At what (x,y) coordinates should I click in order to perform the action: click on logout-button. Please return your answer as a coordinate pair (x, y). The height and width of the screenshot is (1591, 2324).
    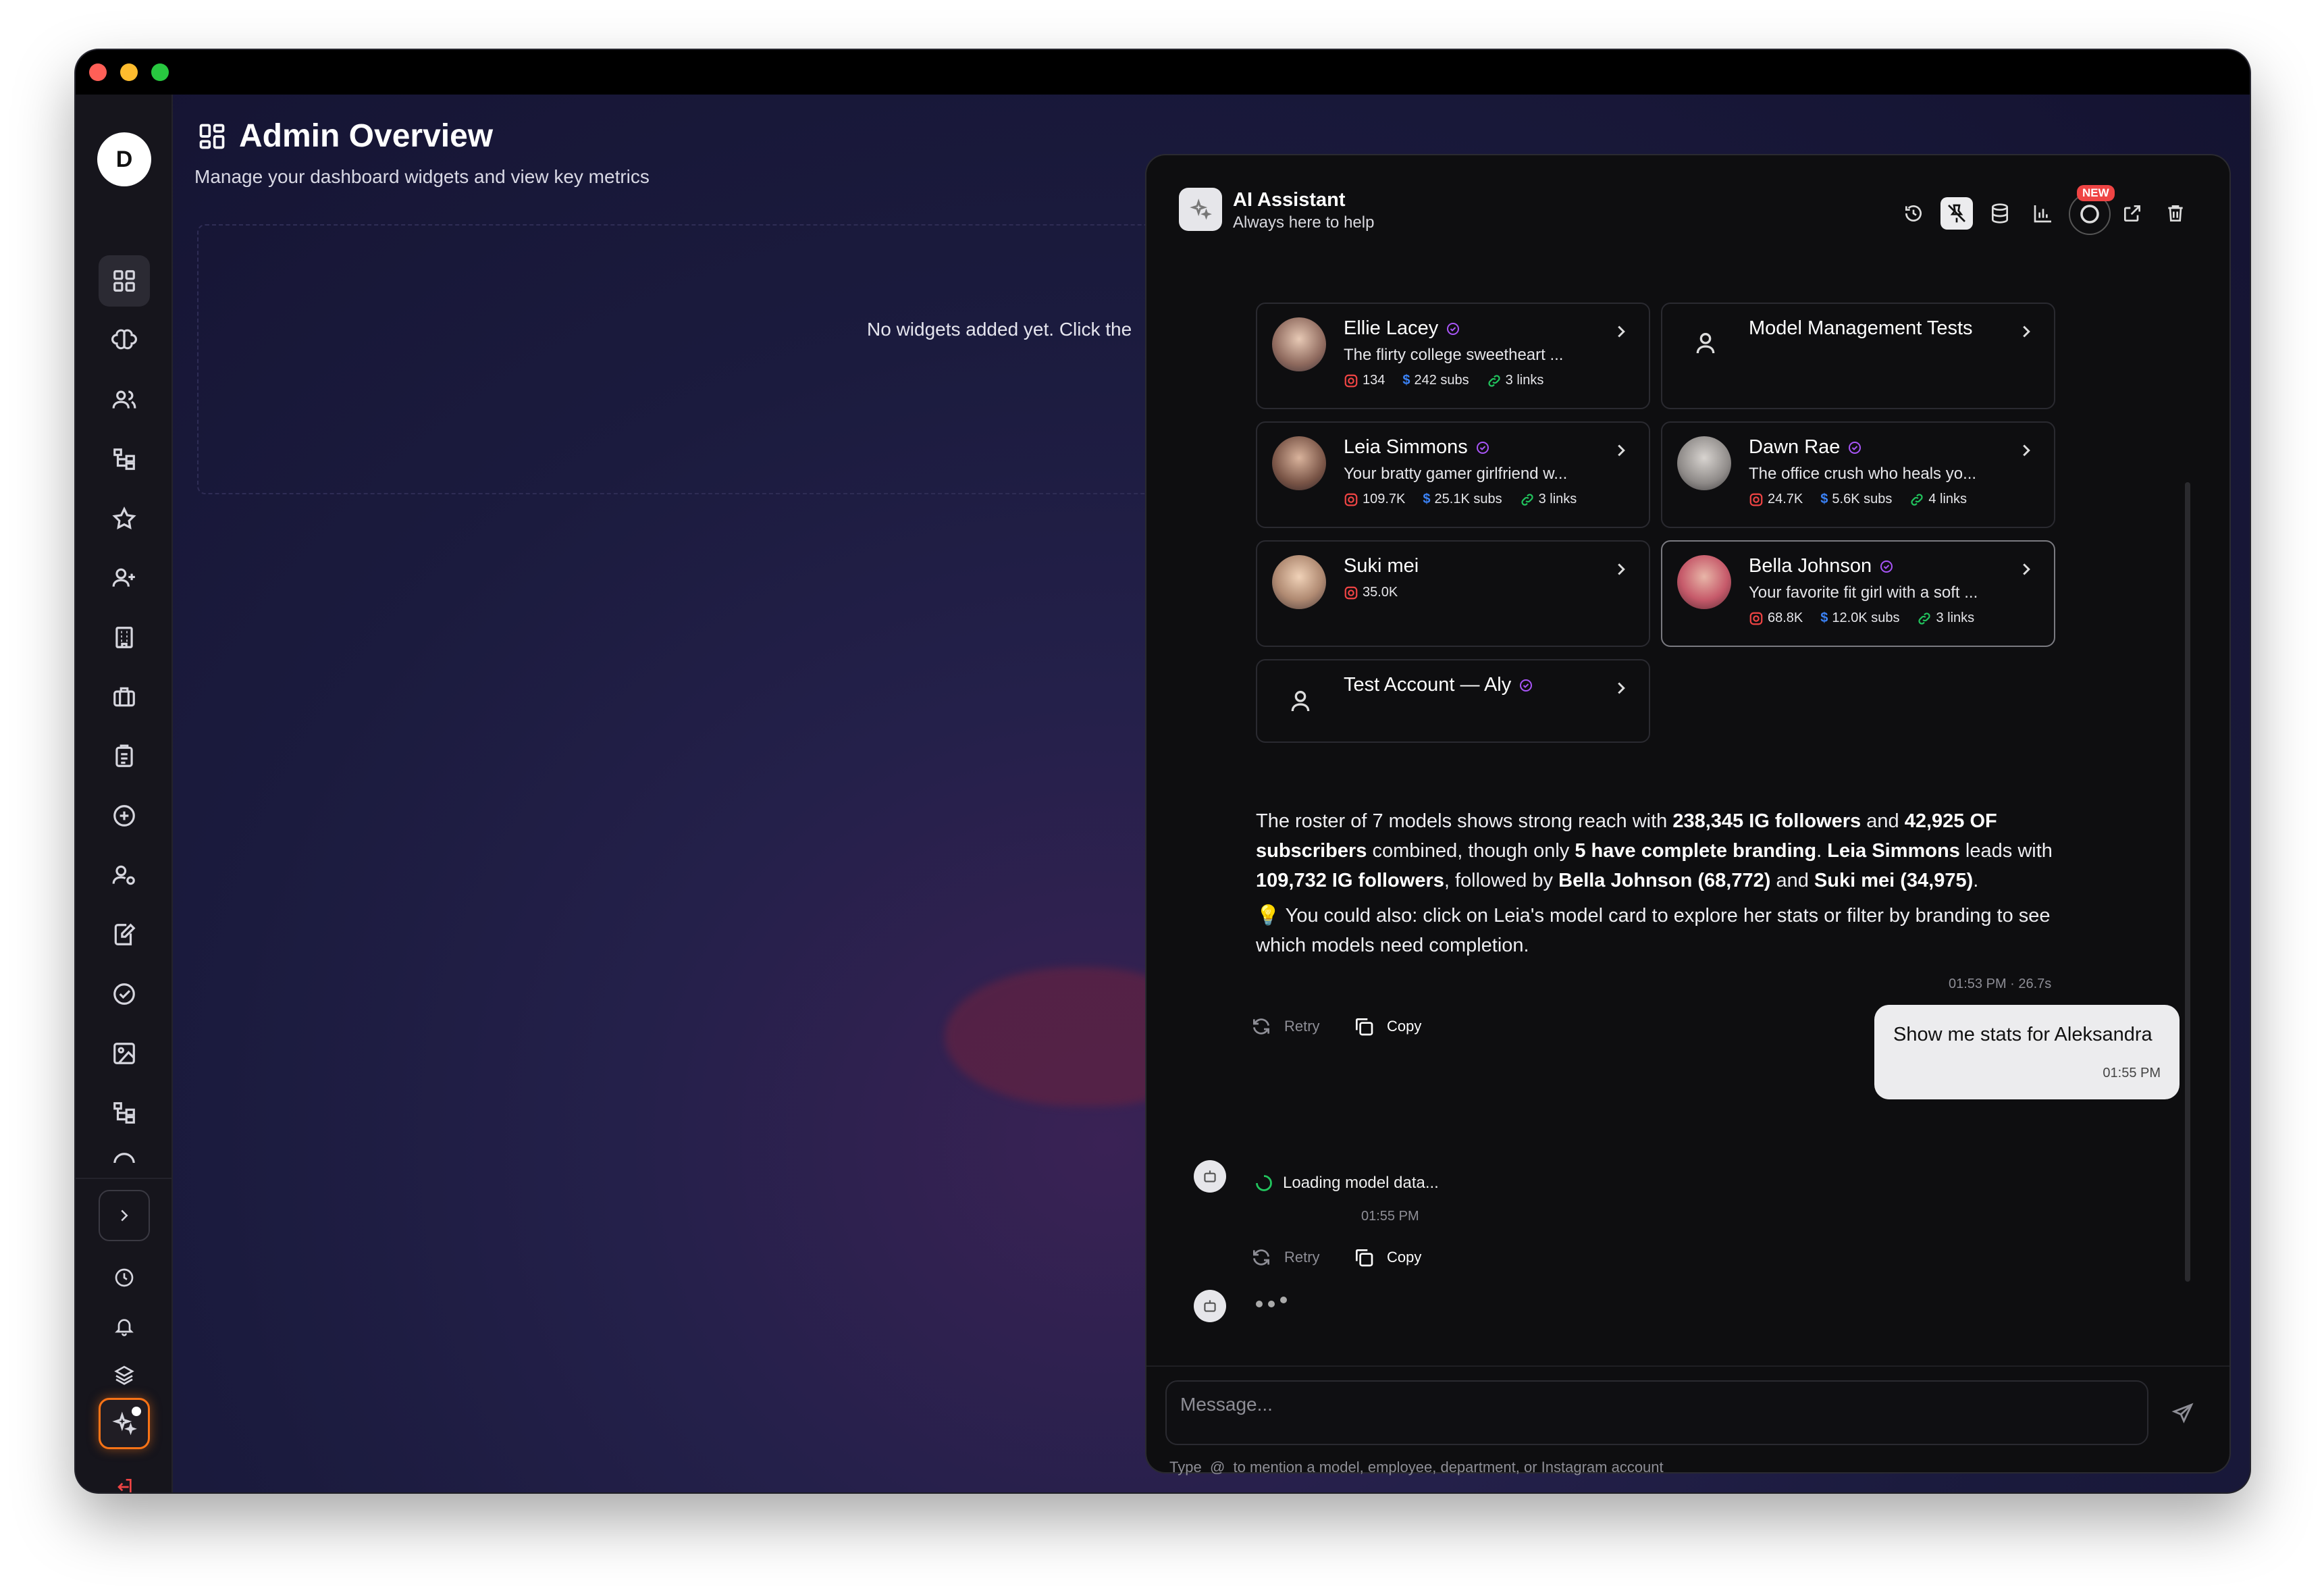
    Looking at the image, I should click on (124, 1476).